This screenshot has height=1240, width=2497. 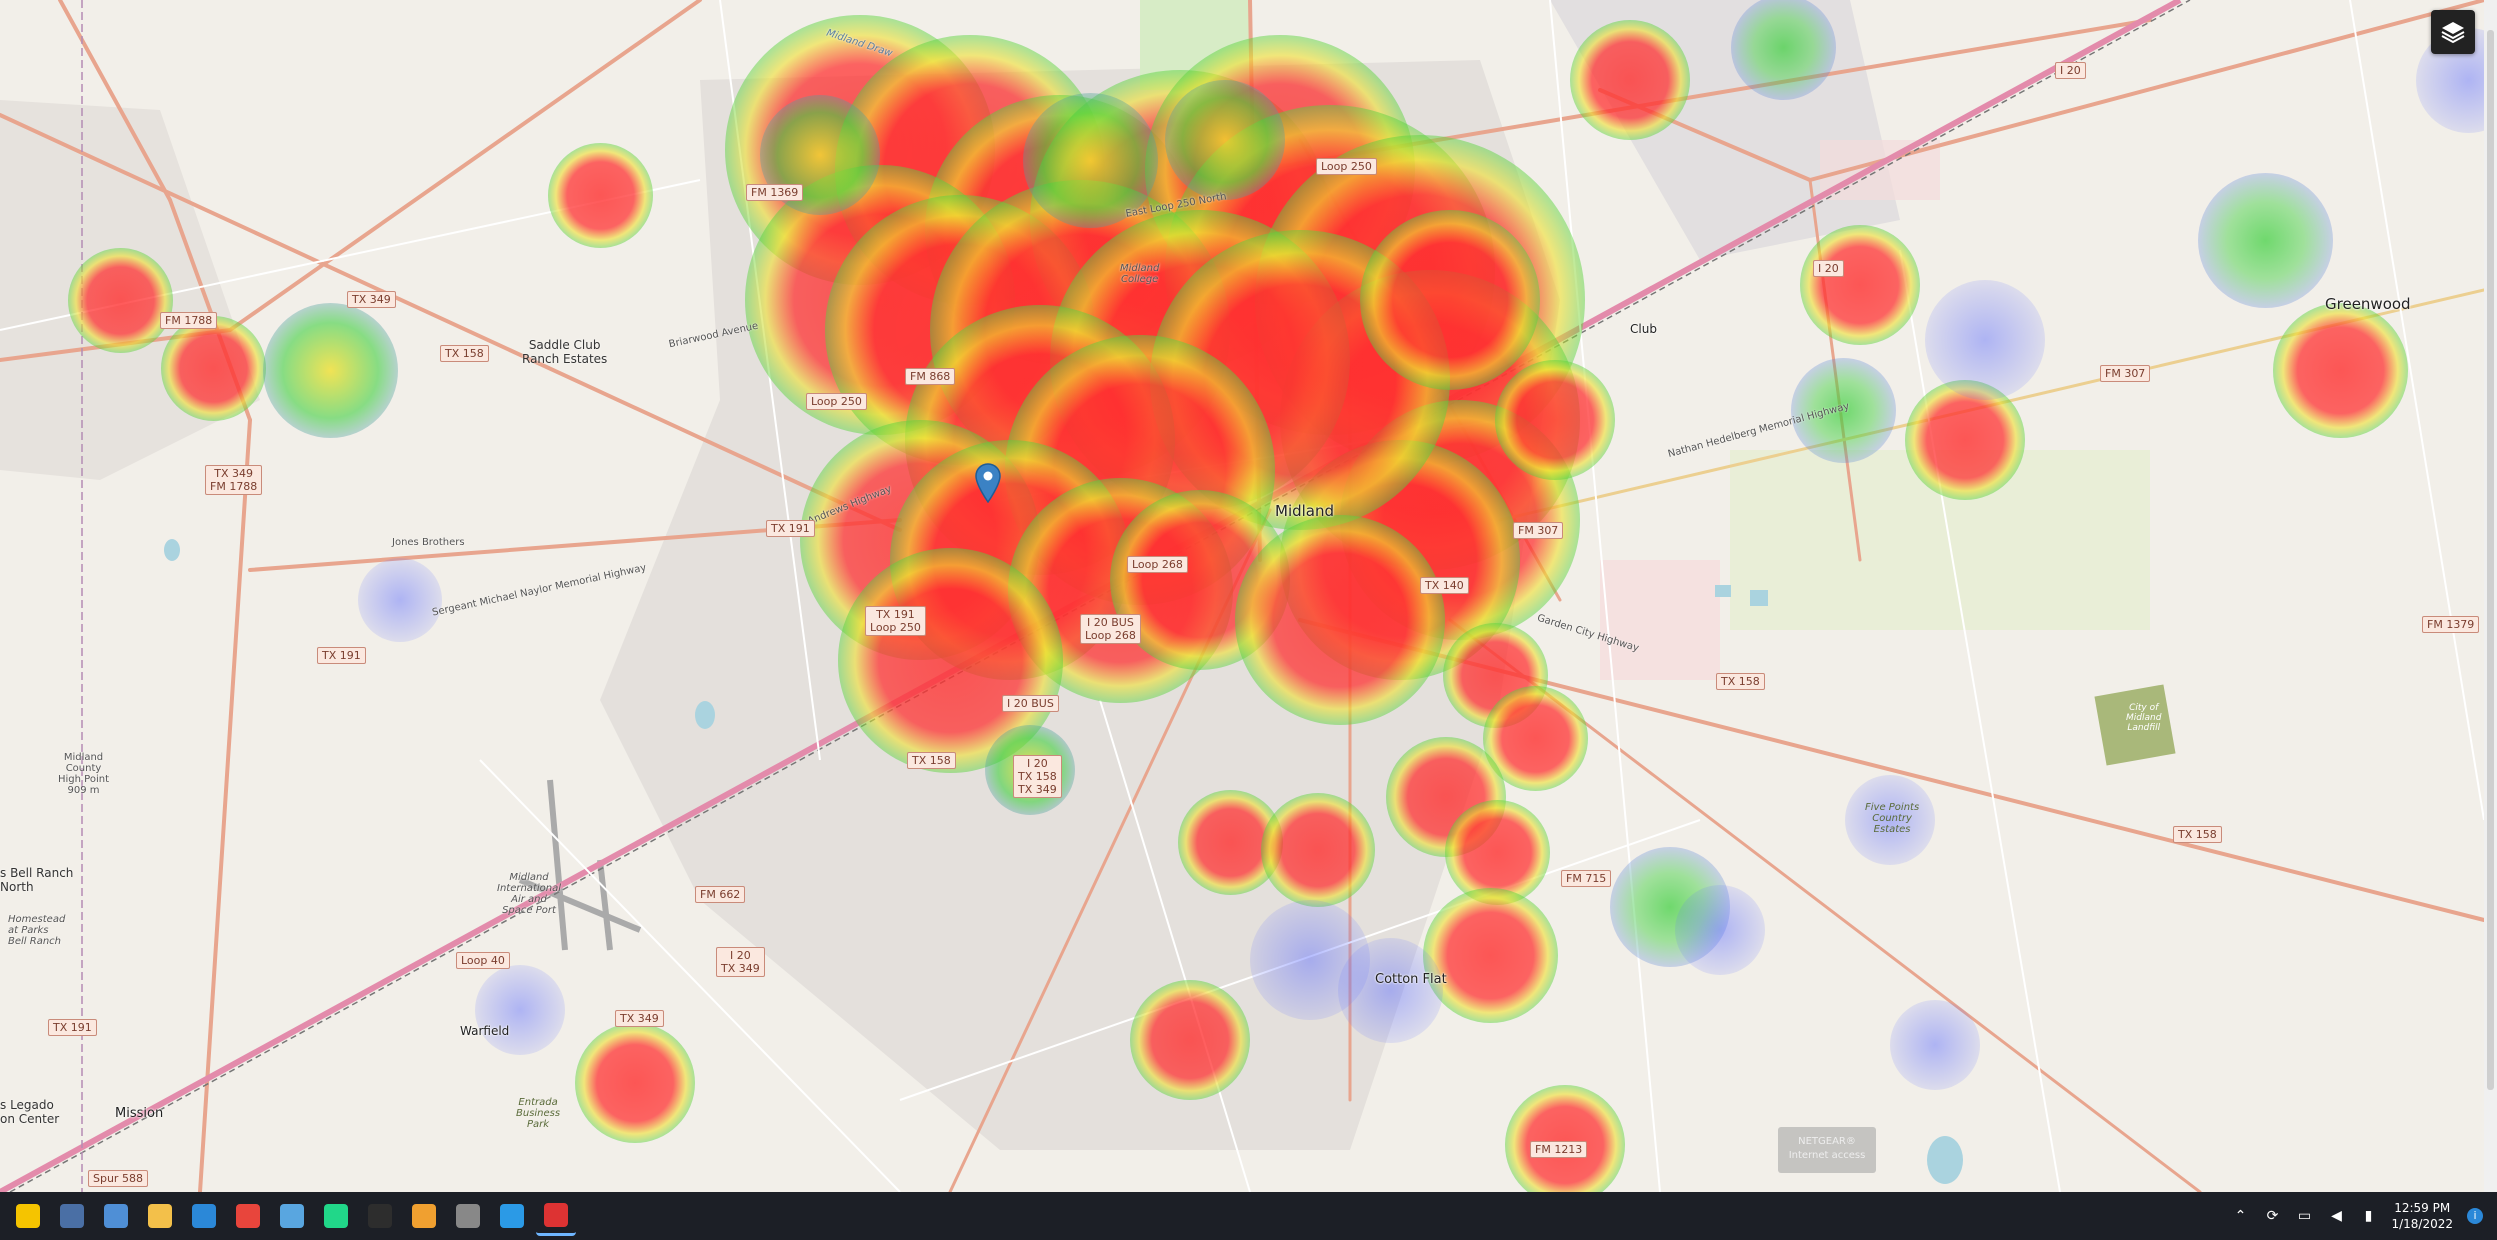 I want to click on layers-icon, so click(x=2453, y=33).